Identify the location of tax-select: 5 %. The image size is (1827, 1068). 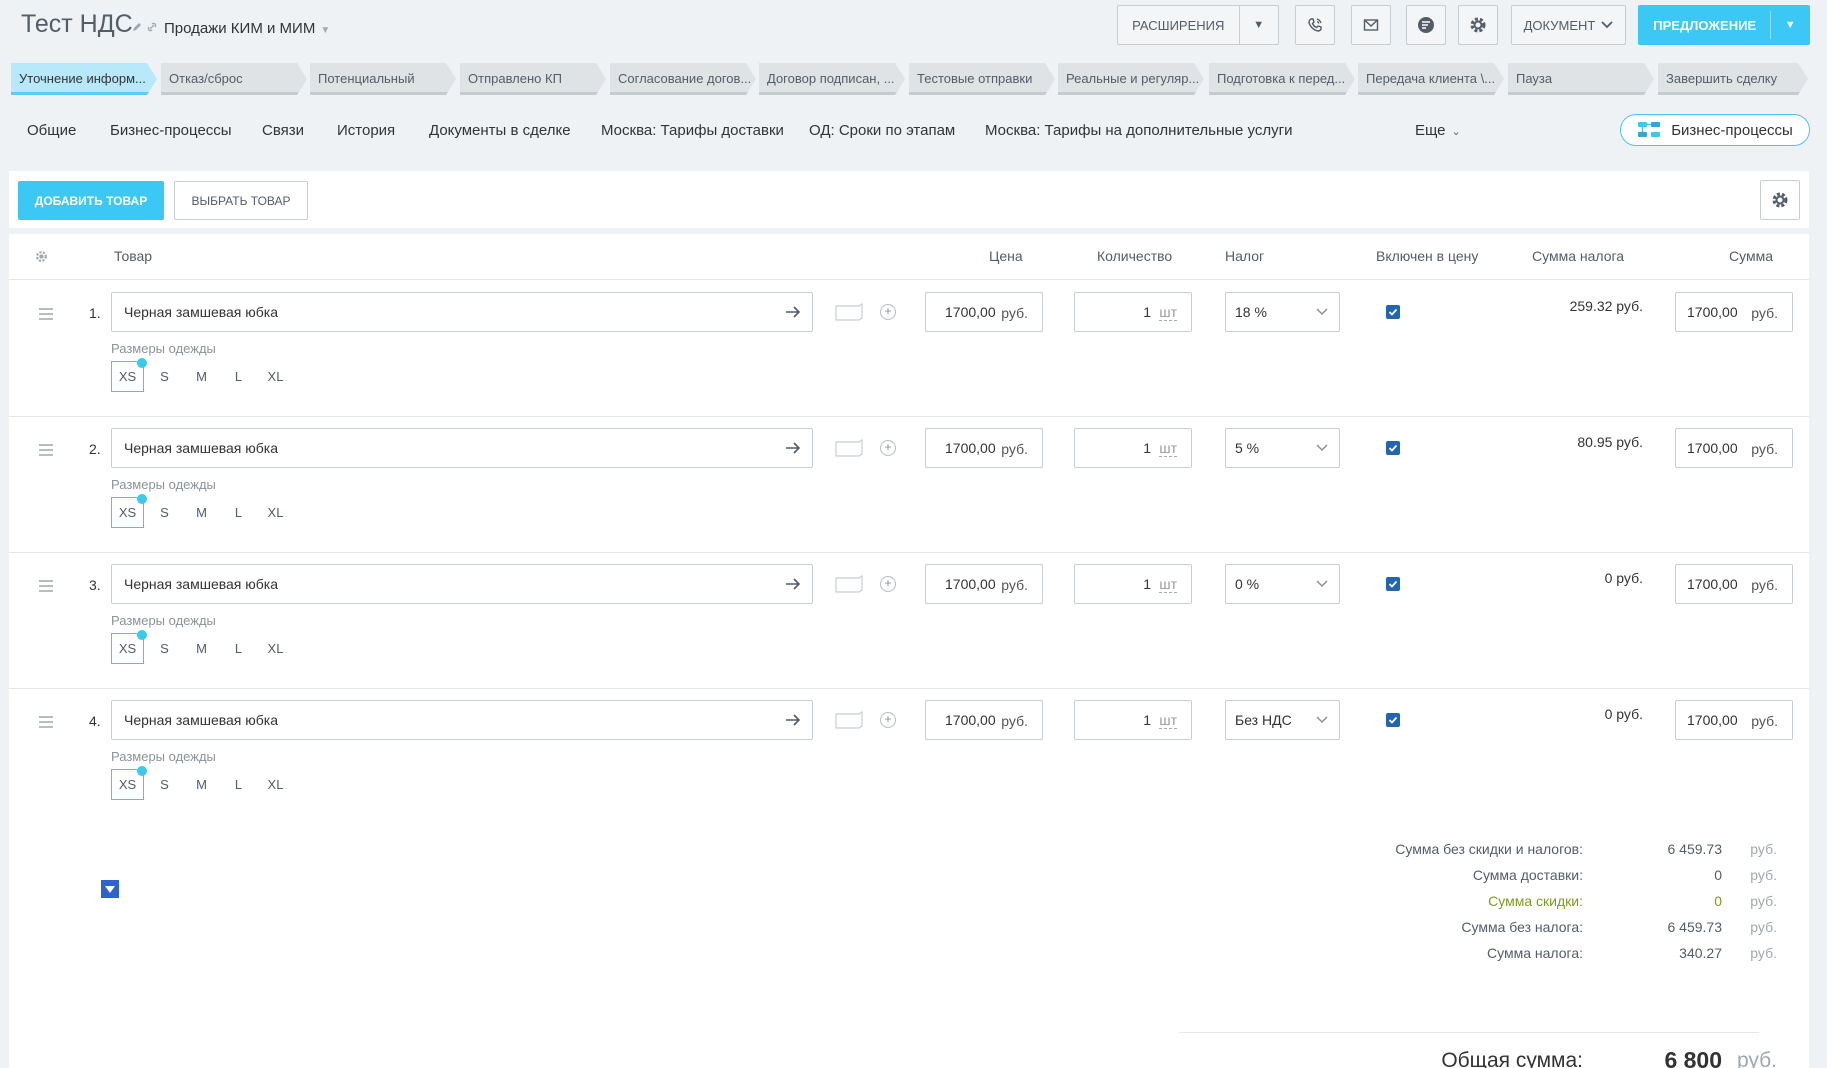
(1282, 448).